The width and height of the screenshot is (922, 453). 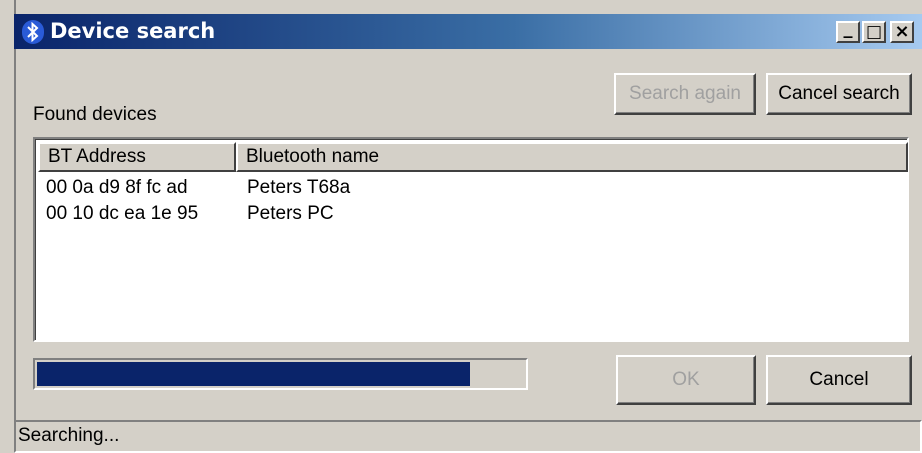 I want to click on device-address: 00 10 dc ea 1e 95, so click(x=122, y=213).